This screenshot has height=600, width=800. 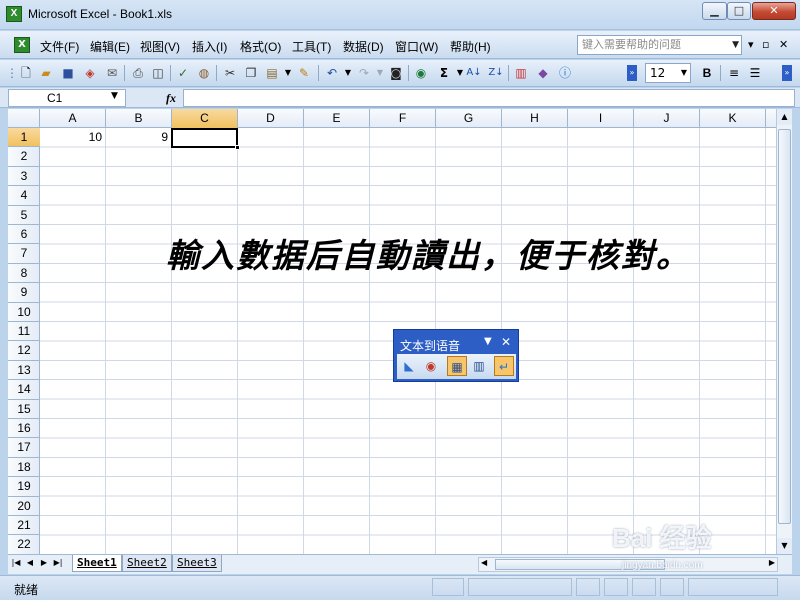 What do you see at coordinates (26, 73) in the screenshot?
I see `new-icon: 🗋` at bounding box center [26, 73].